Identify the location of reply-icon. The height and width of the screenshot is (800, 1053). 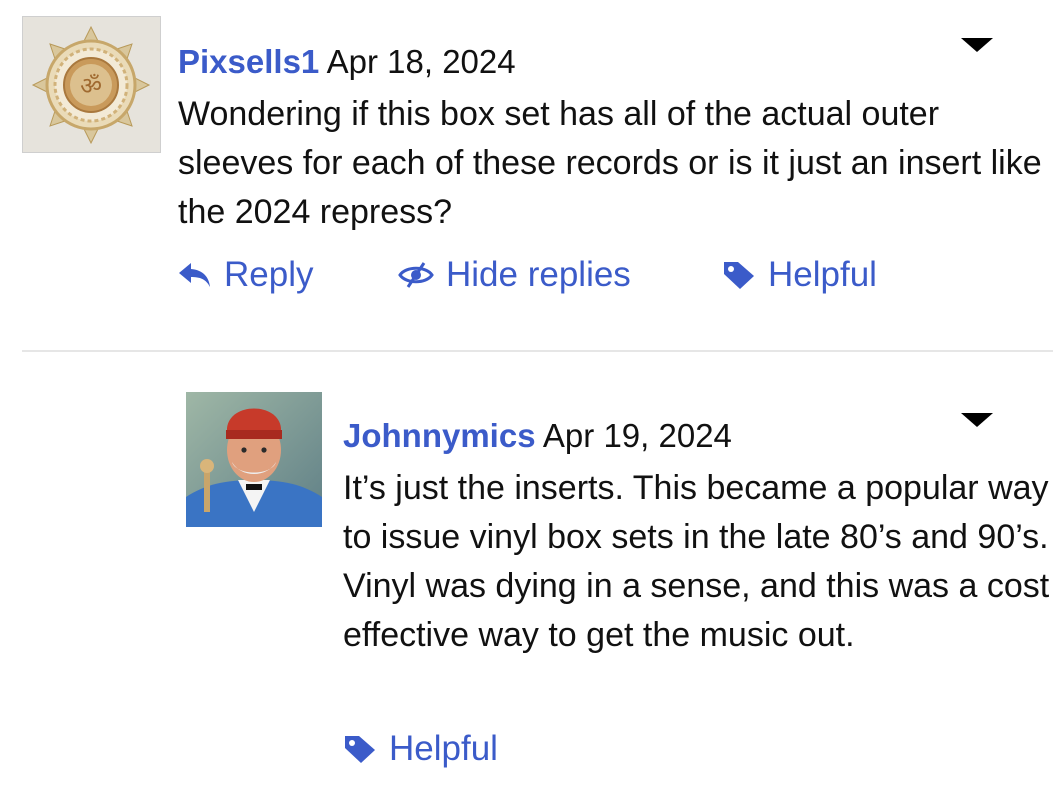
(194, 275).